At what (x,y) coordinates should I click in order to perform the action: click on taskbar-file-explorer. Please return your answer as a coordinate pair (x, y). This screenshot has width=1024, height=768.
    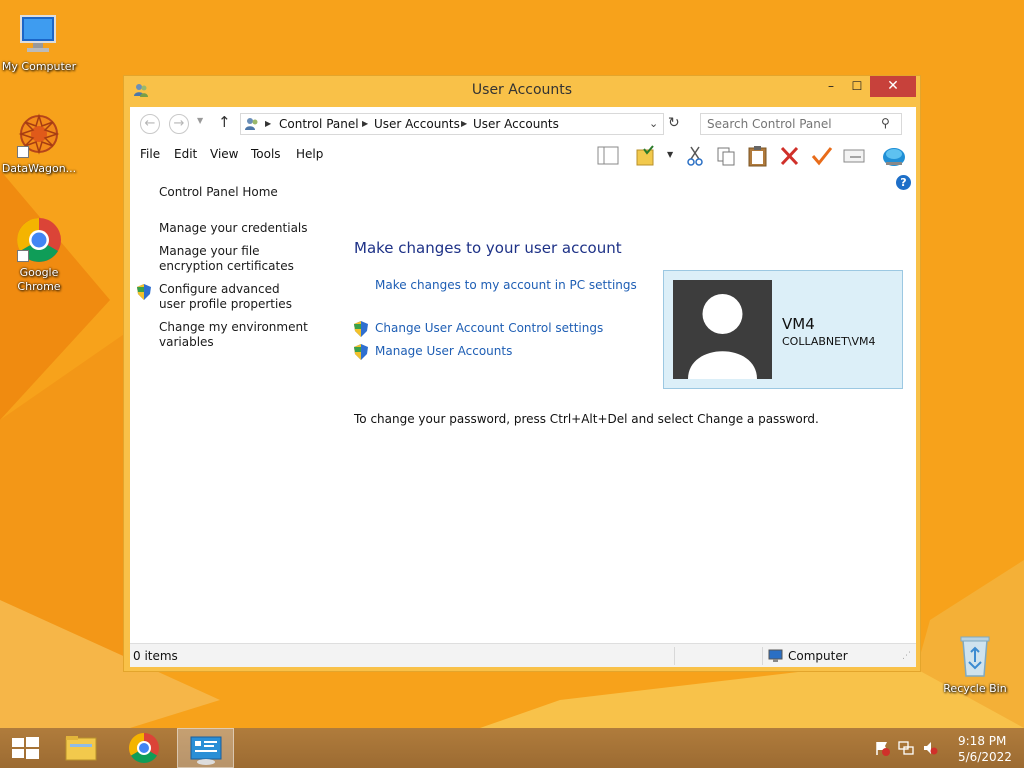
    Looking at the image, I should click on (82, 748).